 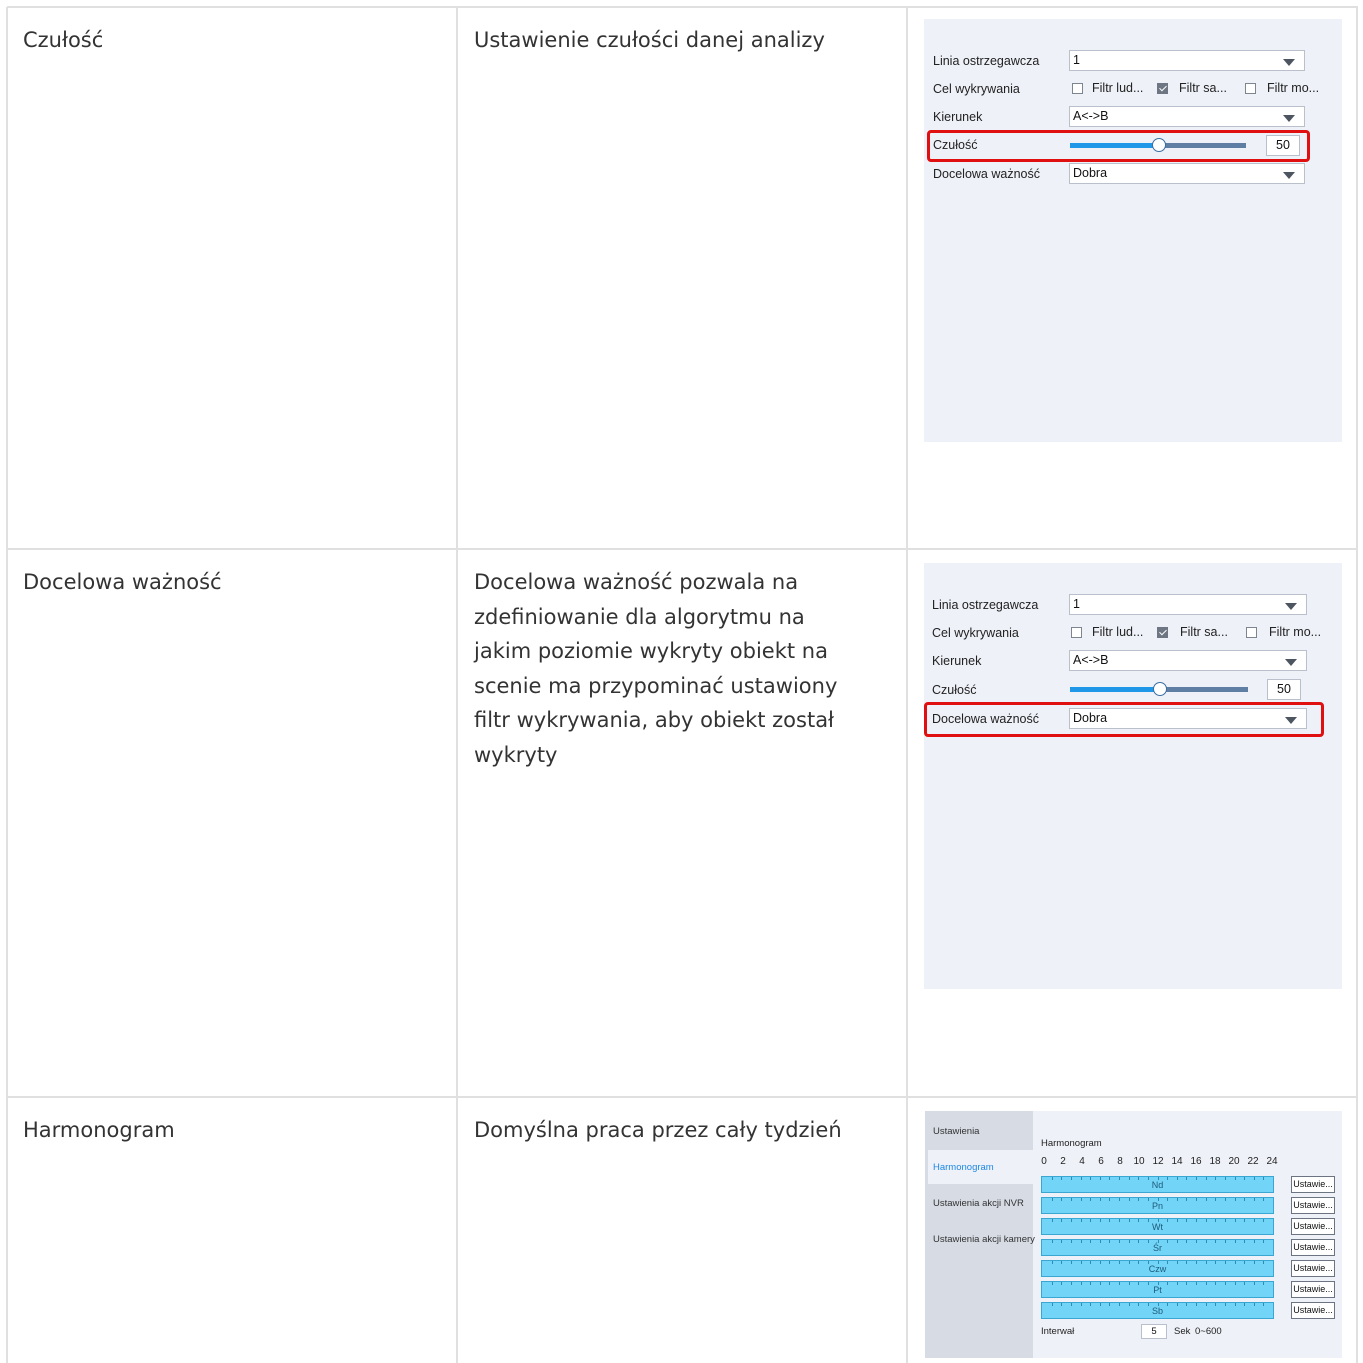 What do you see at coordinates (1124, 719) in the screenshot?
I see `highlight-frame` at bounding box center [1124, 719].